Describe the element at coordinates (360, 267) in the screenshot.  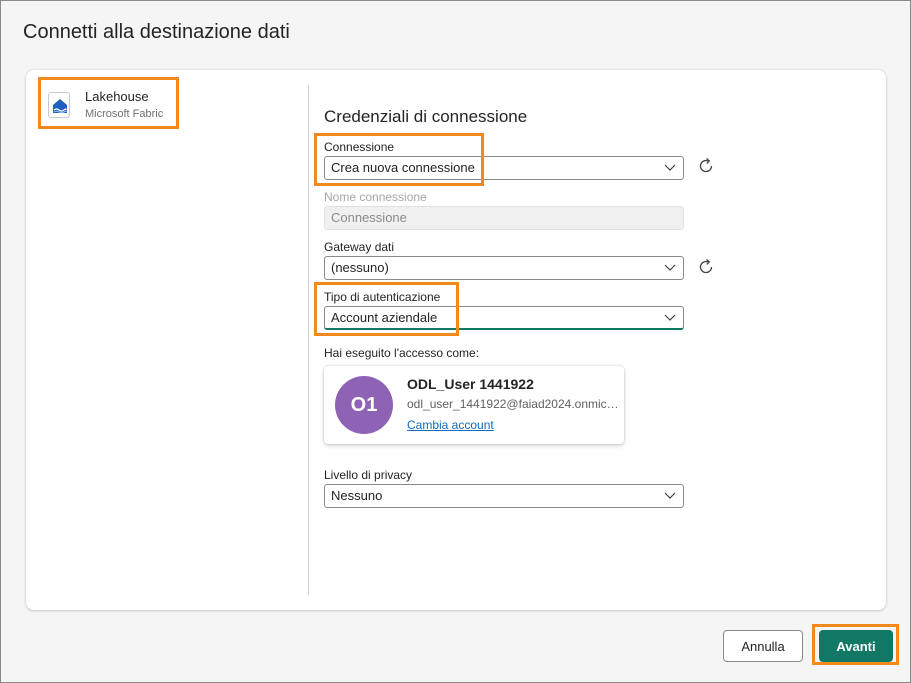
I see `gateway-value: (nessuno)` at that location.